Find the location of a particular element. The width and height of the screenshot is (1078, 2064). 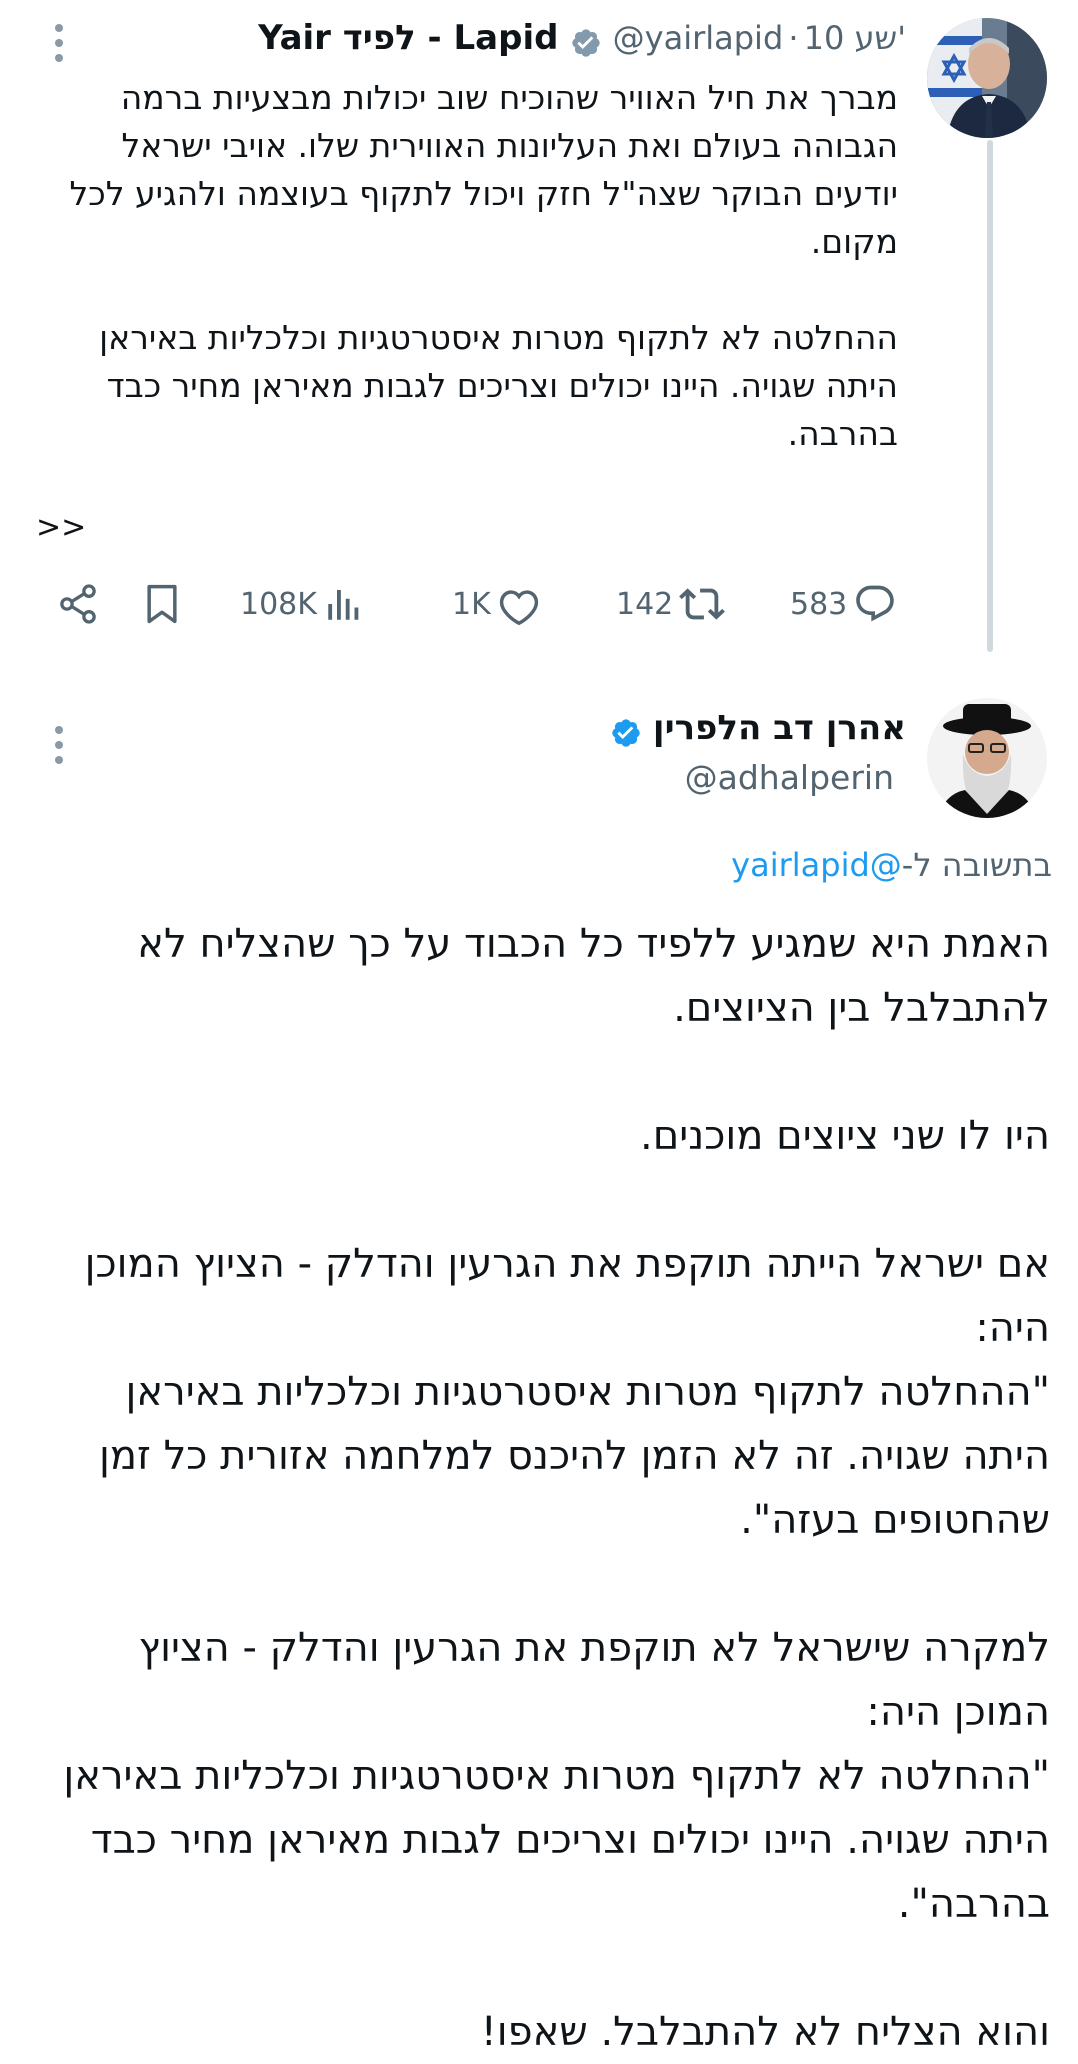

thread-connector-line is located at coordinates (990, 396).